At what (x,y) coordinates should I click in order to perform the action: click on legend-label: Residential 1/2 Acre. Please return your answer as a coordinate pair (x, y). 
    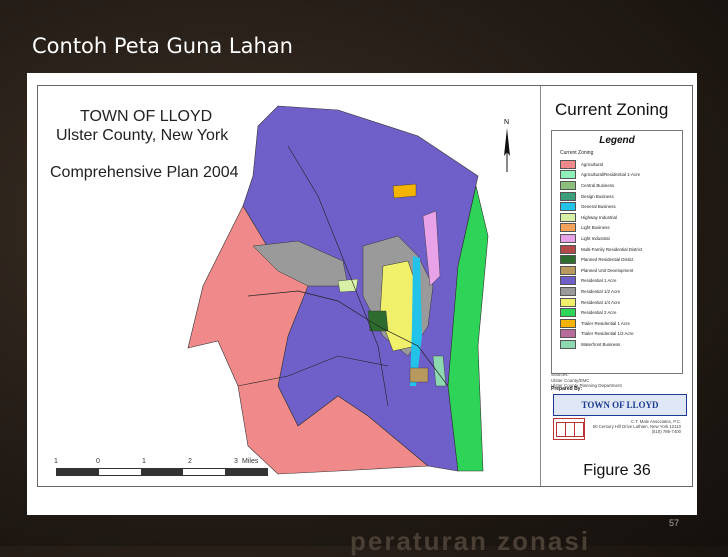
    Looking at the image, I should click on (601, 291).